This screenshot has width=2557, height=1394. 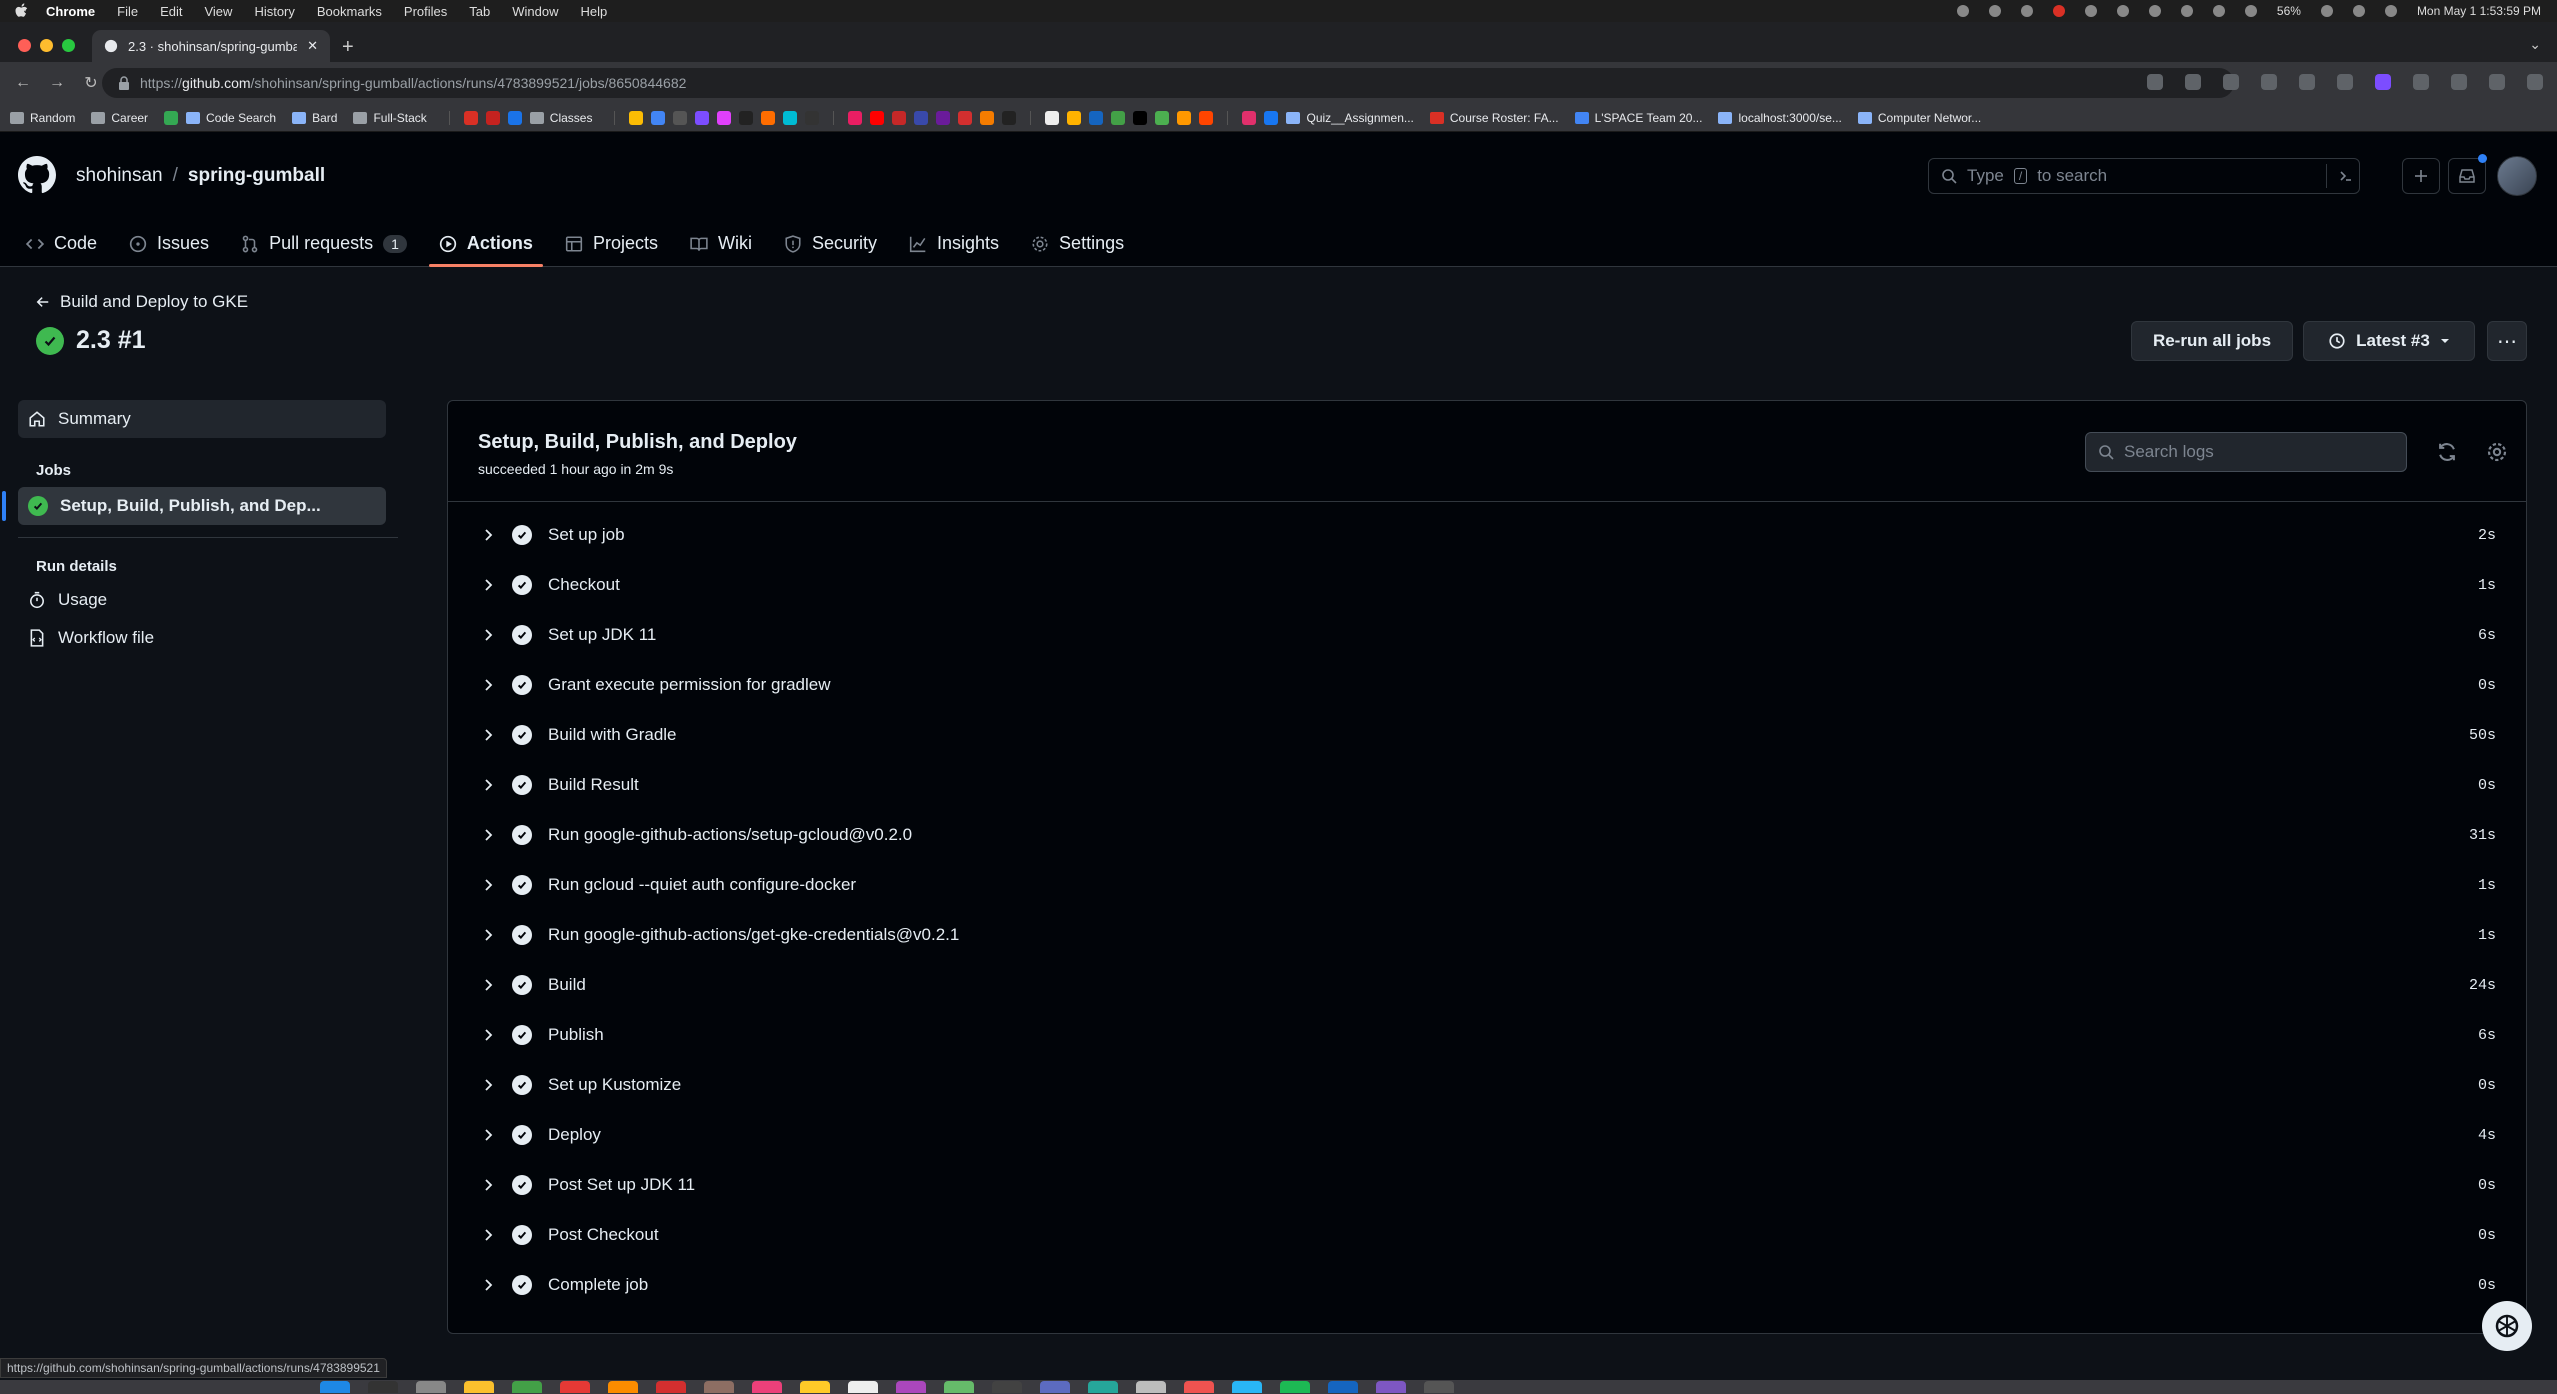 What do you see at coordinates (231, 118) in the screenshot?
I see `bookmark-item: Code Search` at bounding box center [231, 118].